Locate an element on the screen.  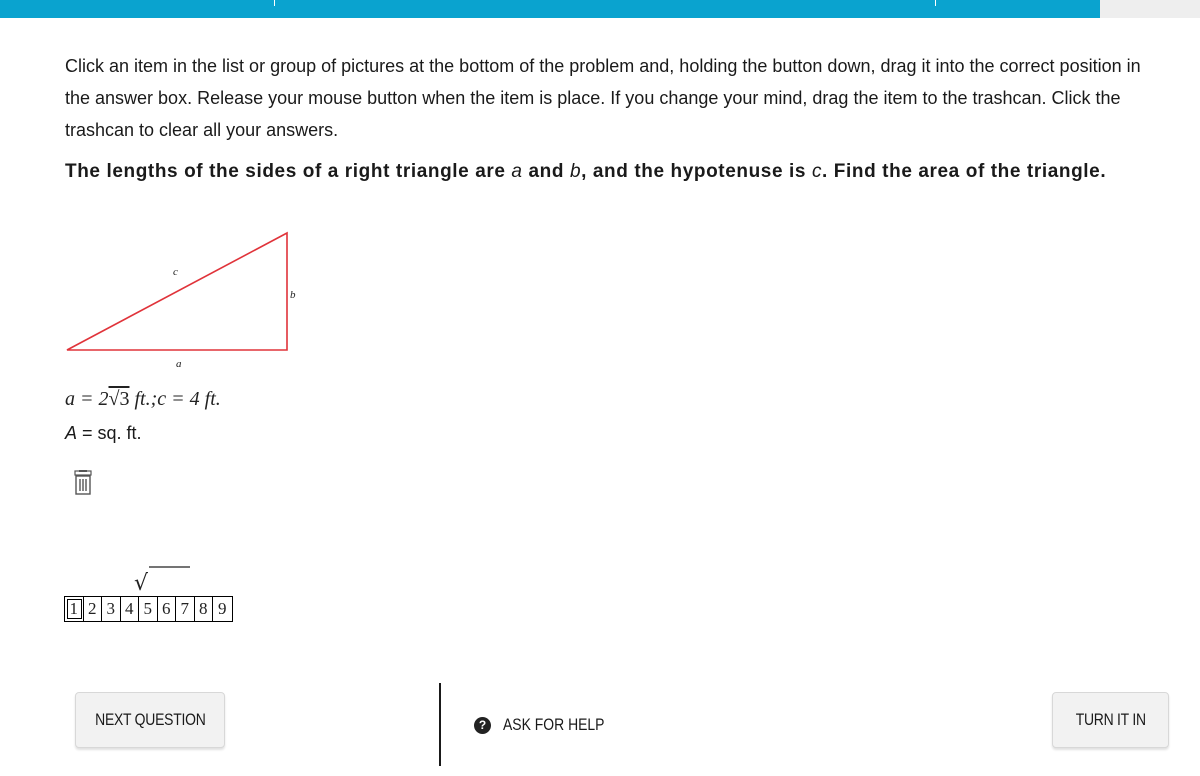
trash-icon-graphic is located at coordinates (83, 482).